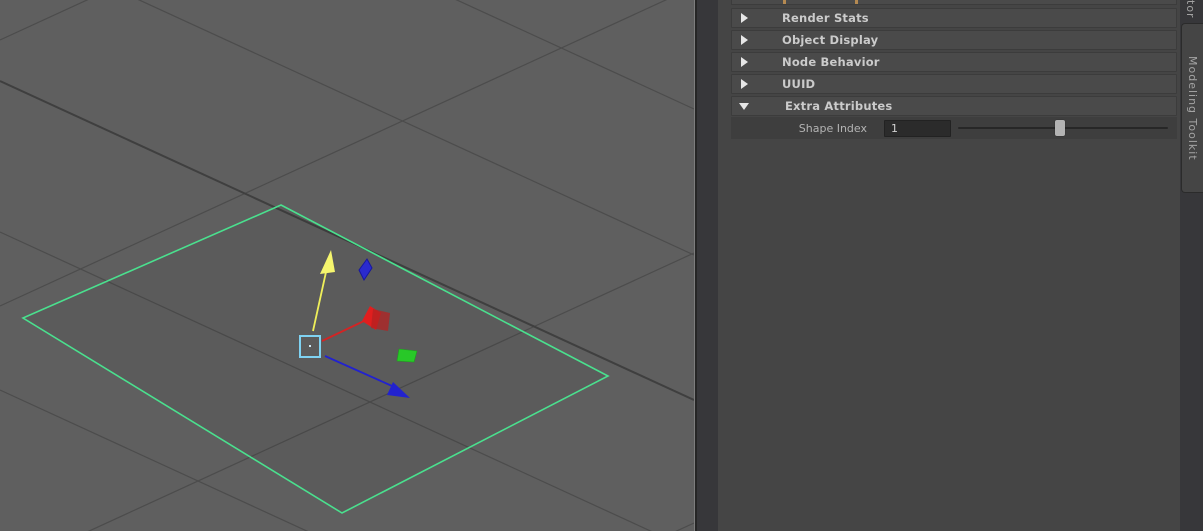 Image resolution: width=1203 pixels, height=531 pixels. I want to click on attribute-editor-tab-clipped: tor, so click(1190, 11).